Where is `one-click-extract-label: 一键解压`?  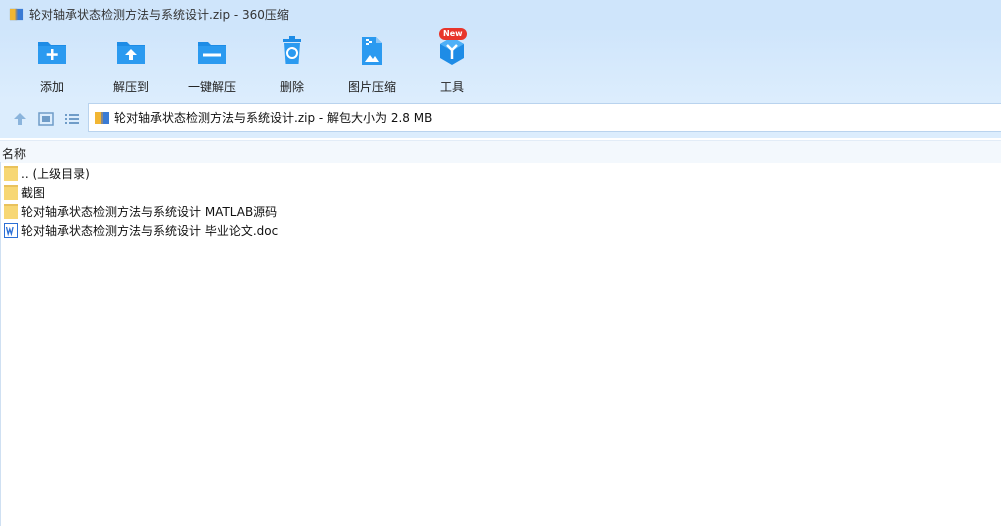 one-click-extract-label: 一键解压 is located at coordinates (211, 87).